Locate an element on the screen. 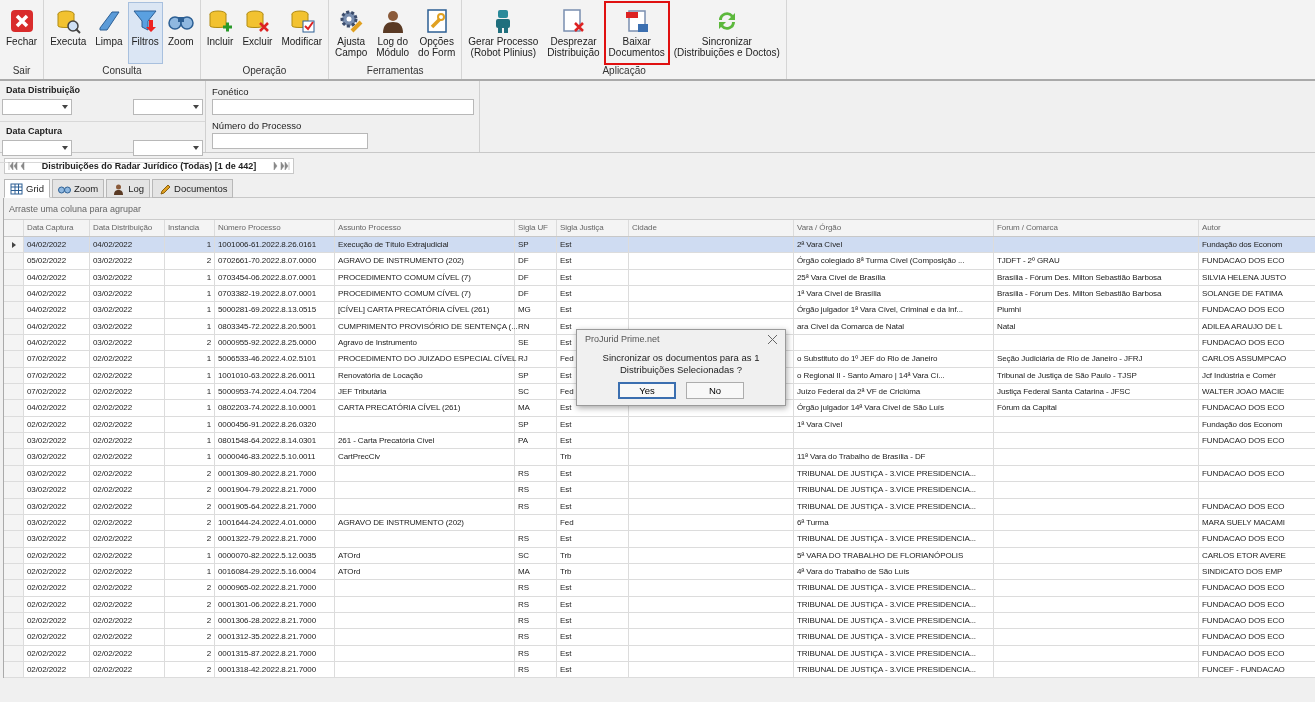 The height and width of the screenshot is (702, 1315). table-row: 02/02/2022 02/02/2022 2 0000965-02.2022.8.21.7000 RS Est TRIBUNAL DE JUSTIÇA - 3.VICE PRESIDENCIA... FUNDACAO DOS ECO is located at coordinates (659, 588).